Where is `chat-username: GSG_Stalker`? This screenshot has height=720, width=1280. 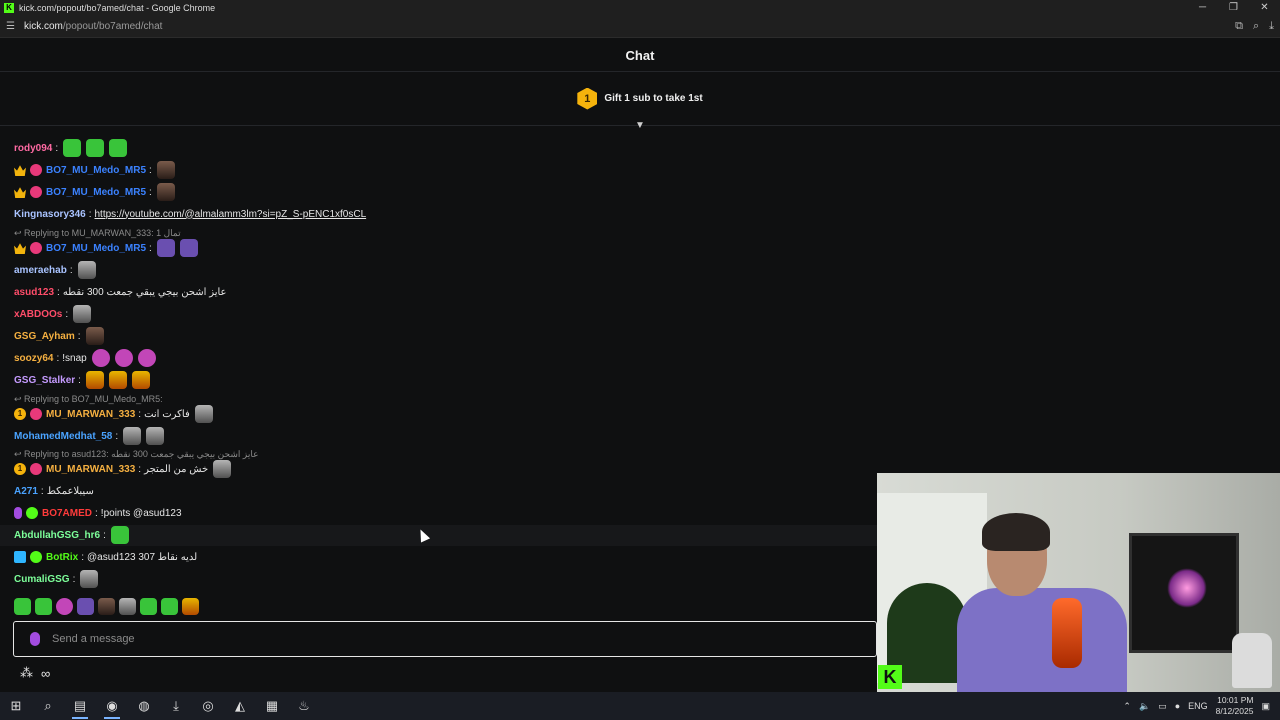
chat-username: GSG_Stalker is located at coordinates (44, 380).